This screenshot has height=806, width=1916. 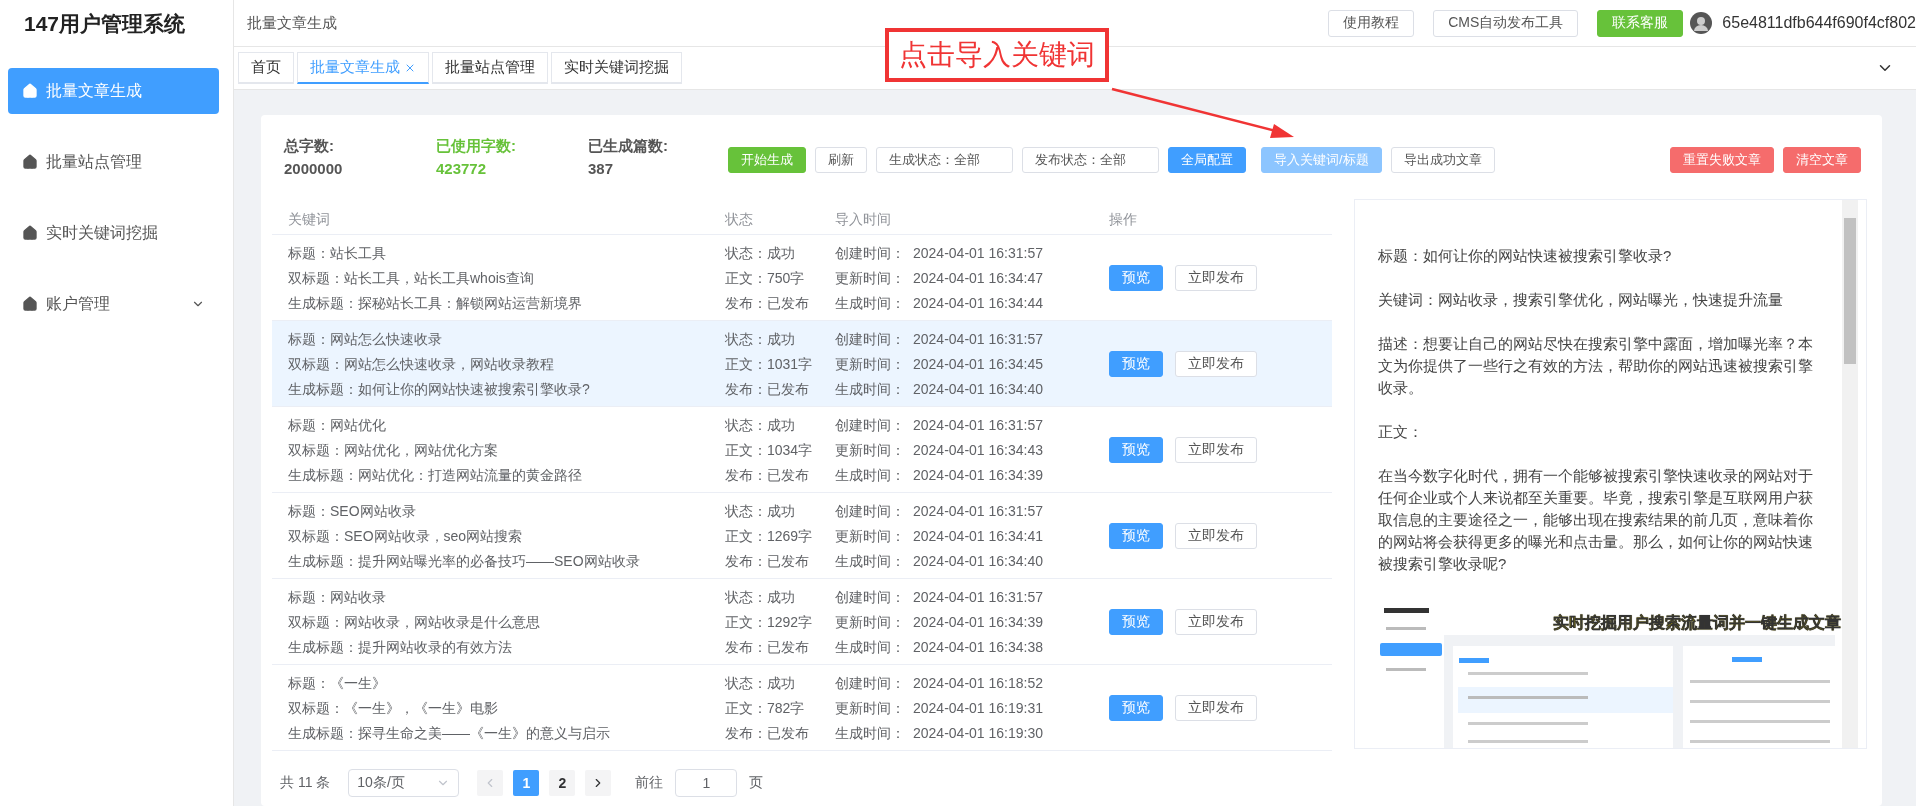 What do you see at coordinates (337, 596) in the screenshot?
I see `keyword-text: 标题：网站收录` at bounding box center [337, 596].